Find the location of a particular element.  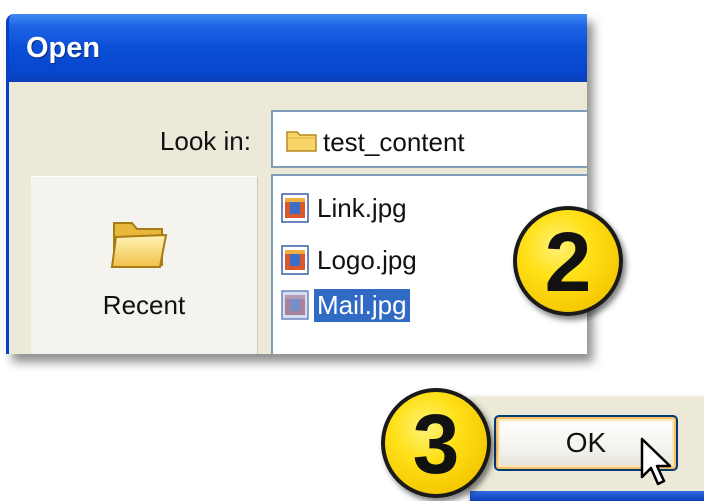

places-bar: Recent is located at coordinates (144, 265).